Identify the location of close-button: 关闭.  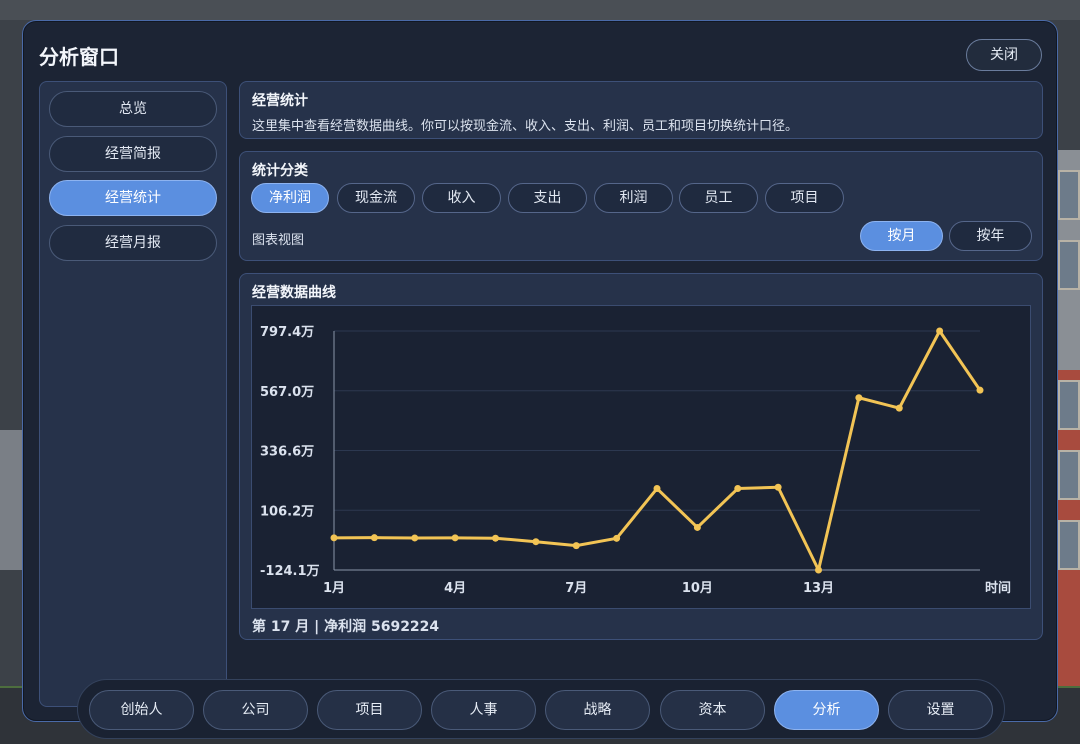
(1004, 55).